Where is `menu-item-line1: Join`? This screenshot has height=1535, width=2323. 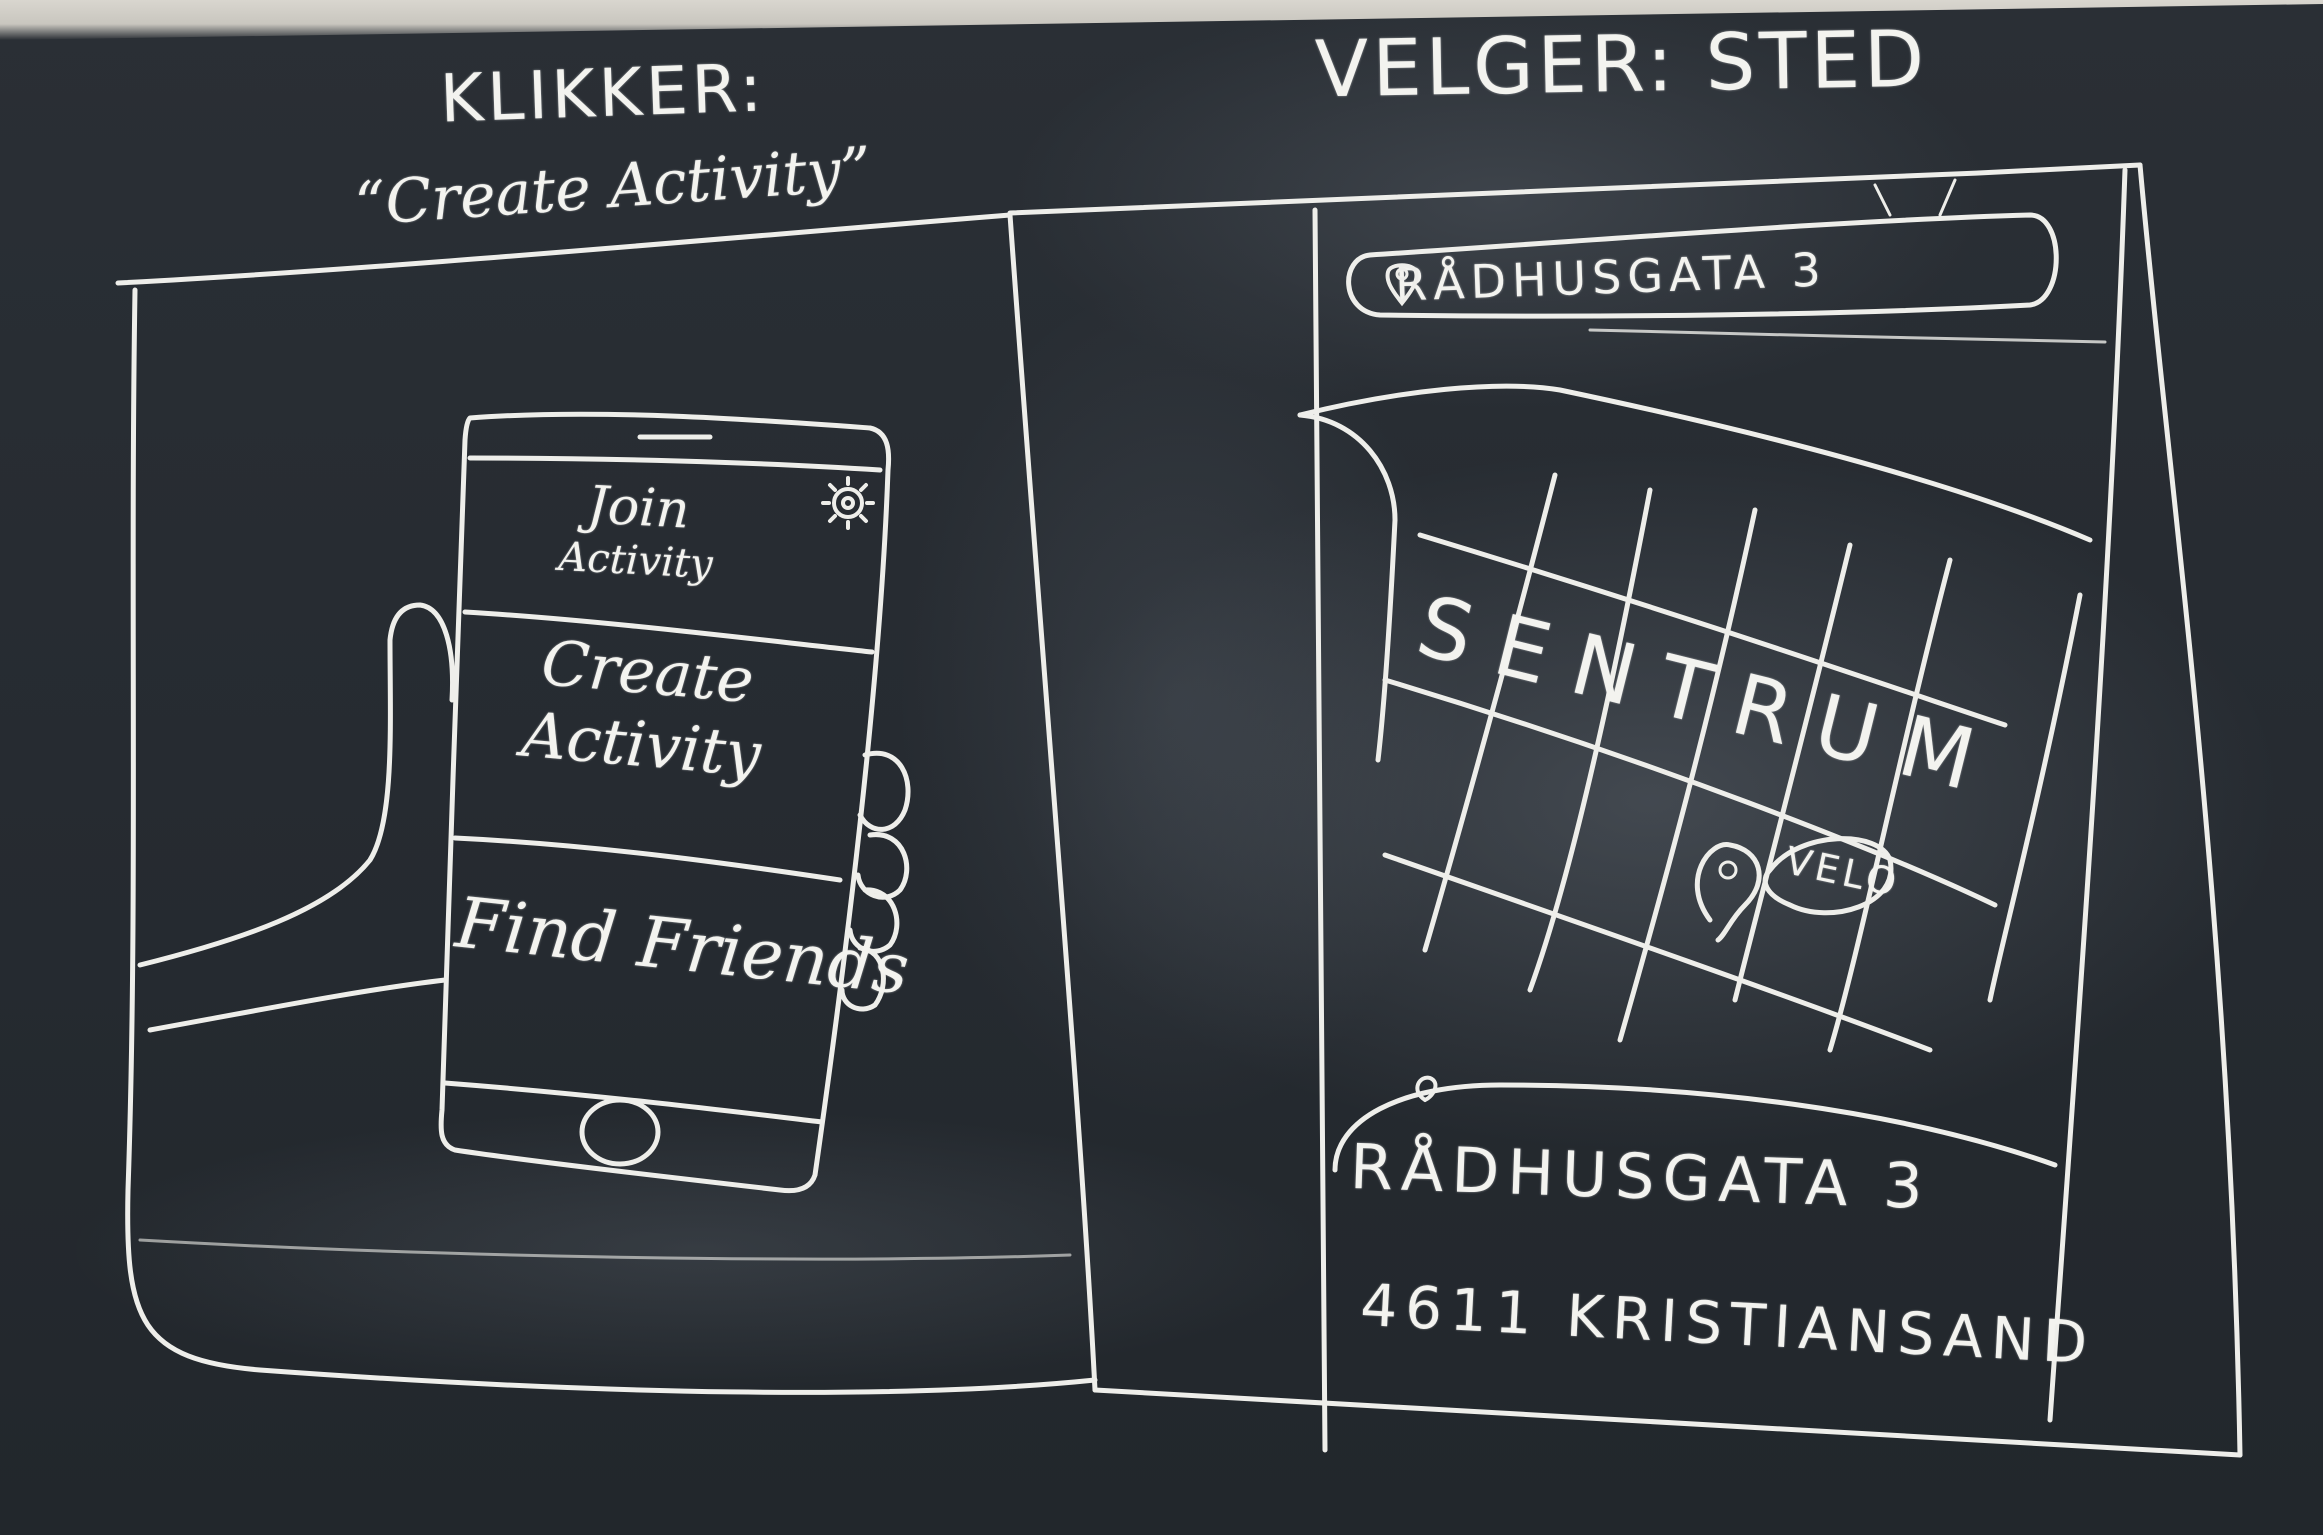
menu-item-line1: Join is located at coordinates (638, 508).